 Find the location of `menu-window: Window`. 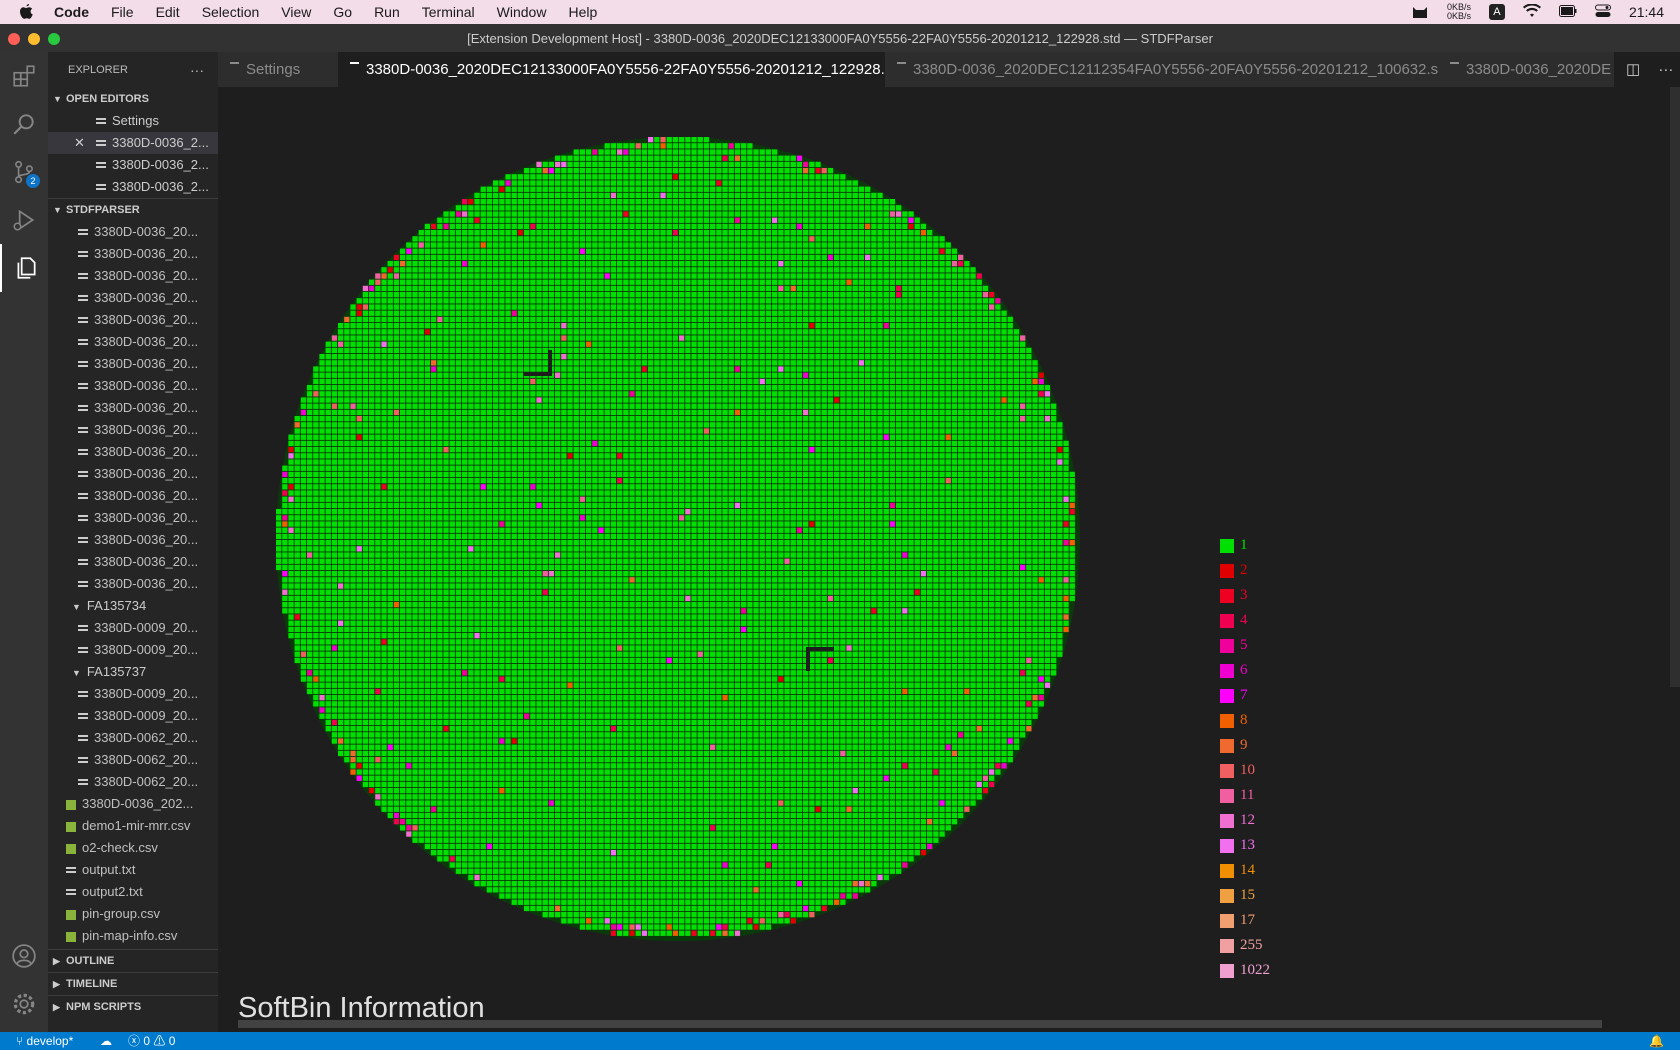

menu-window: Window is located at coordinates (522, 12).